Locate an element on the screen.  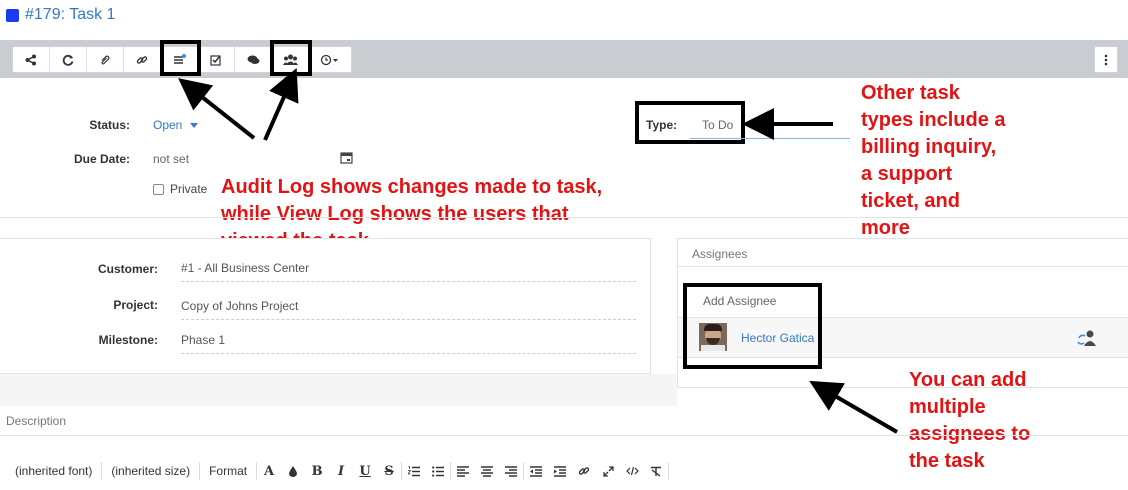
arrow-to-view-log is located at coordinates (281, 104).